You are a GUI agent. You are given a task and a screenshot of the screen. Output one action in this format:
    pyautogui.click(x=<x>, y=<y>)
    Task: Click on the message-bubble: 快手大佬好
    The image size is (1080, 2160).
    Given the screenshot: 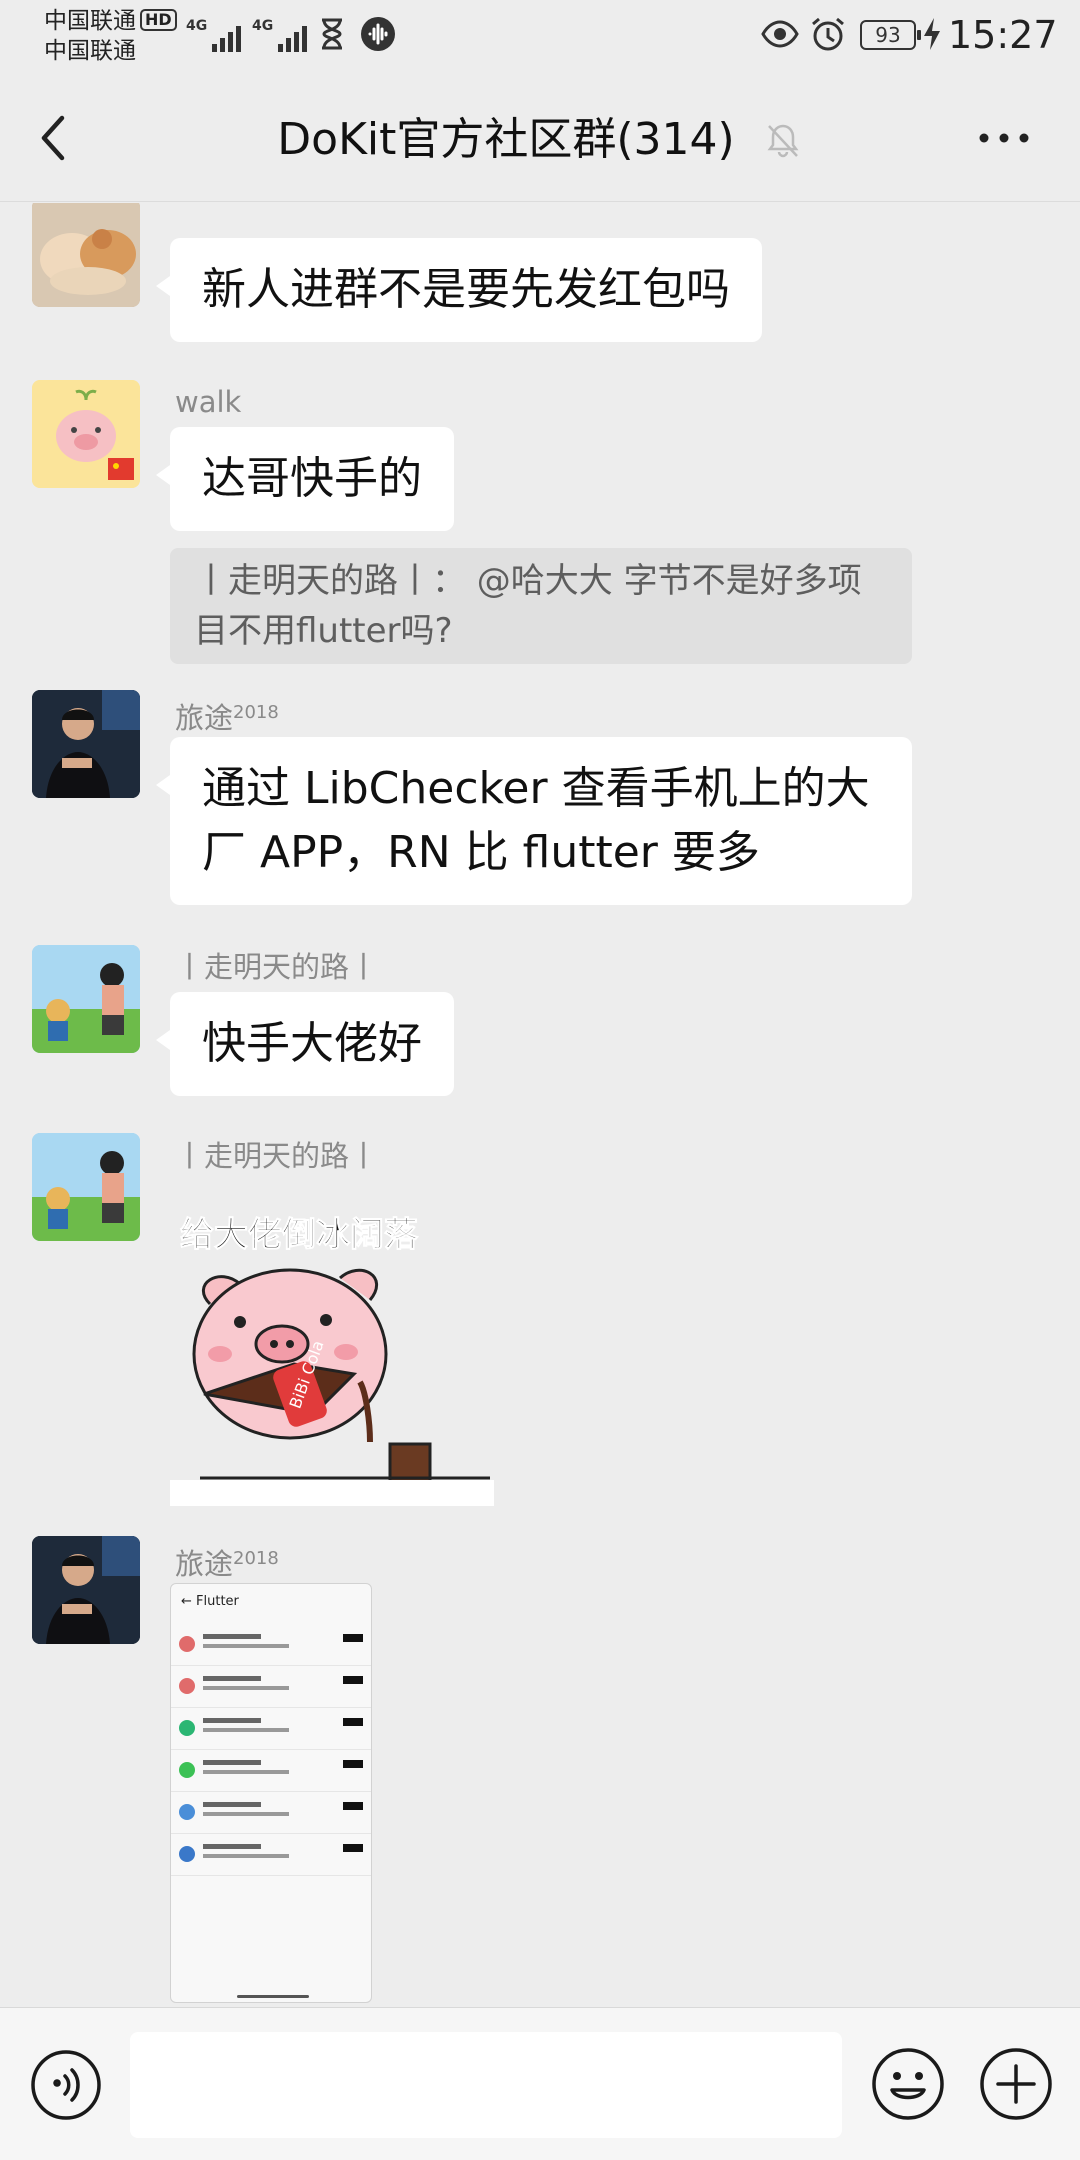 What is the action you would take?
    pyautogui.click(x=305, y=1044)
    